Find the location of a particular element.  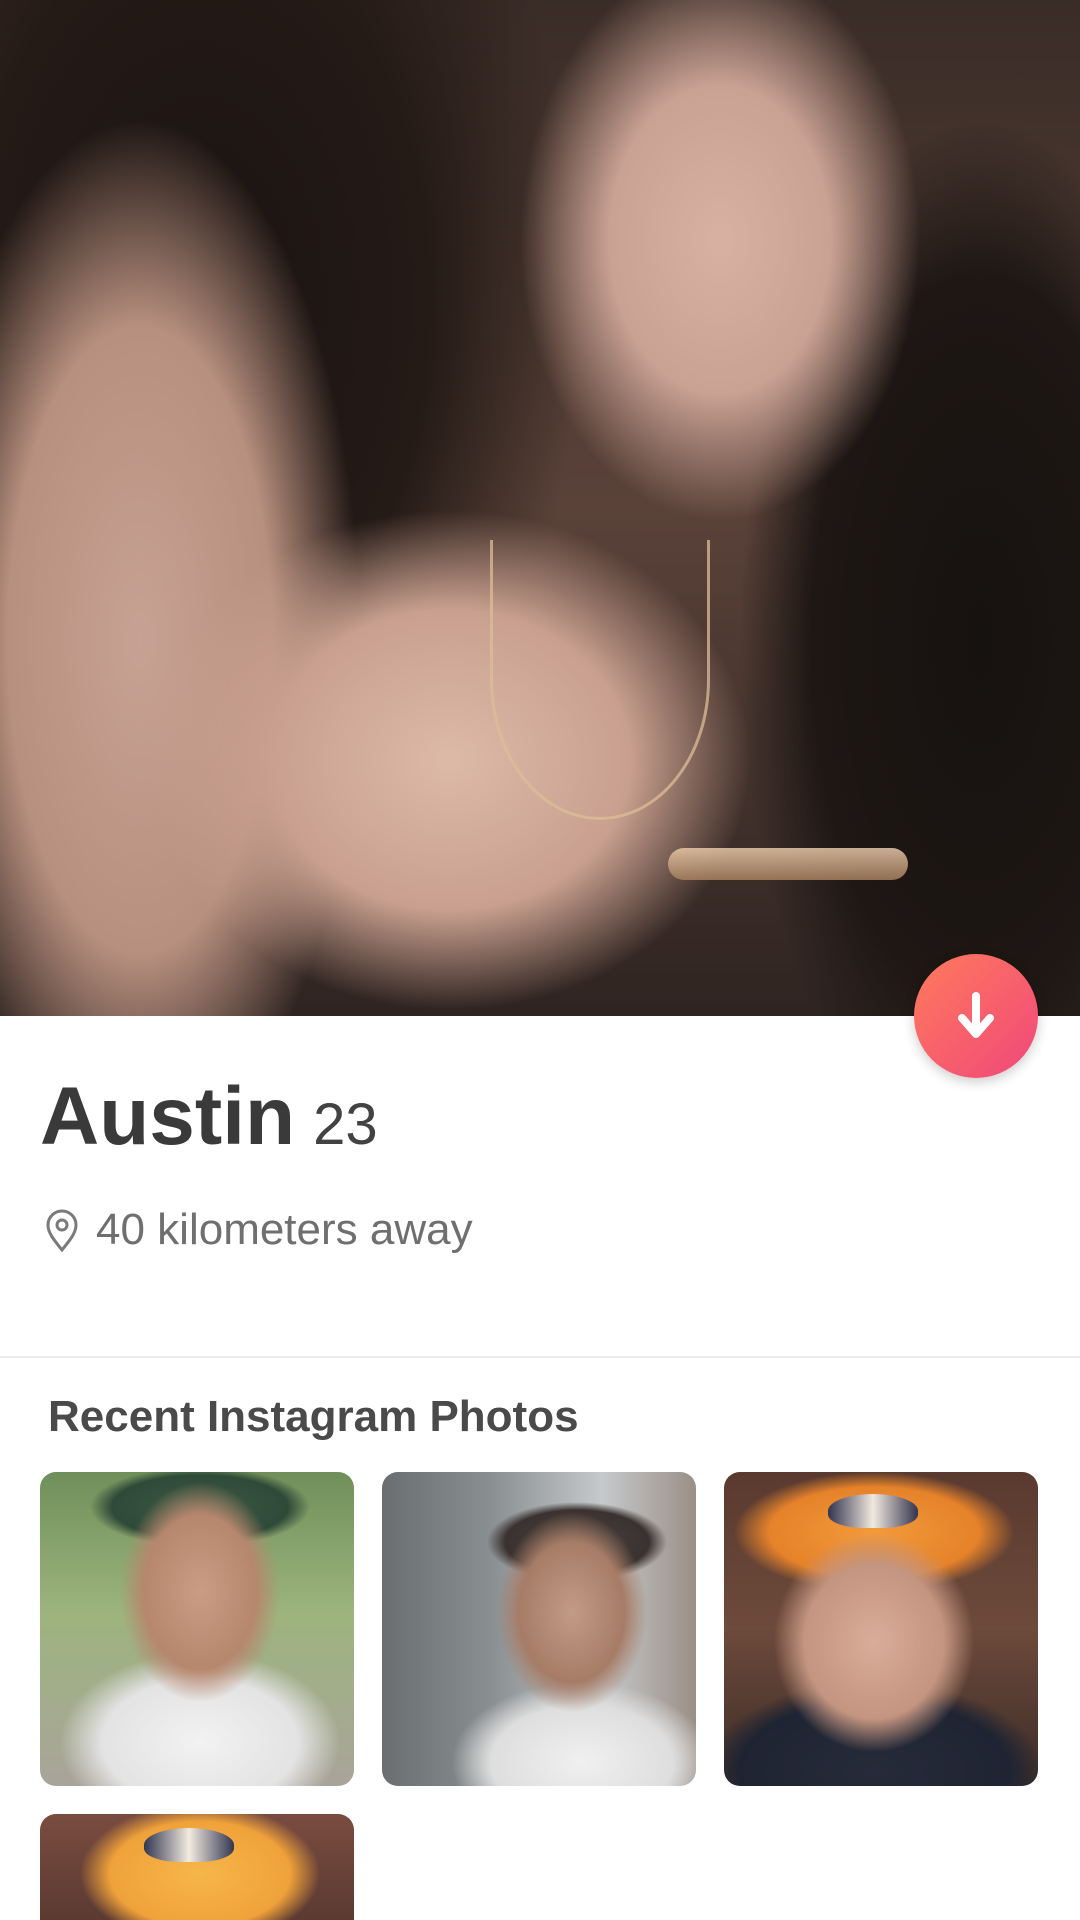

instagram-section-title: Recent Instagram Photos is located at coordinates (313, 1416).